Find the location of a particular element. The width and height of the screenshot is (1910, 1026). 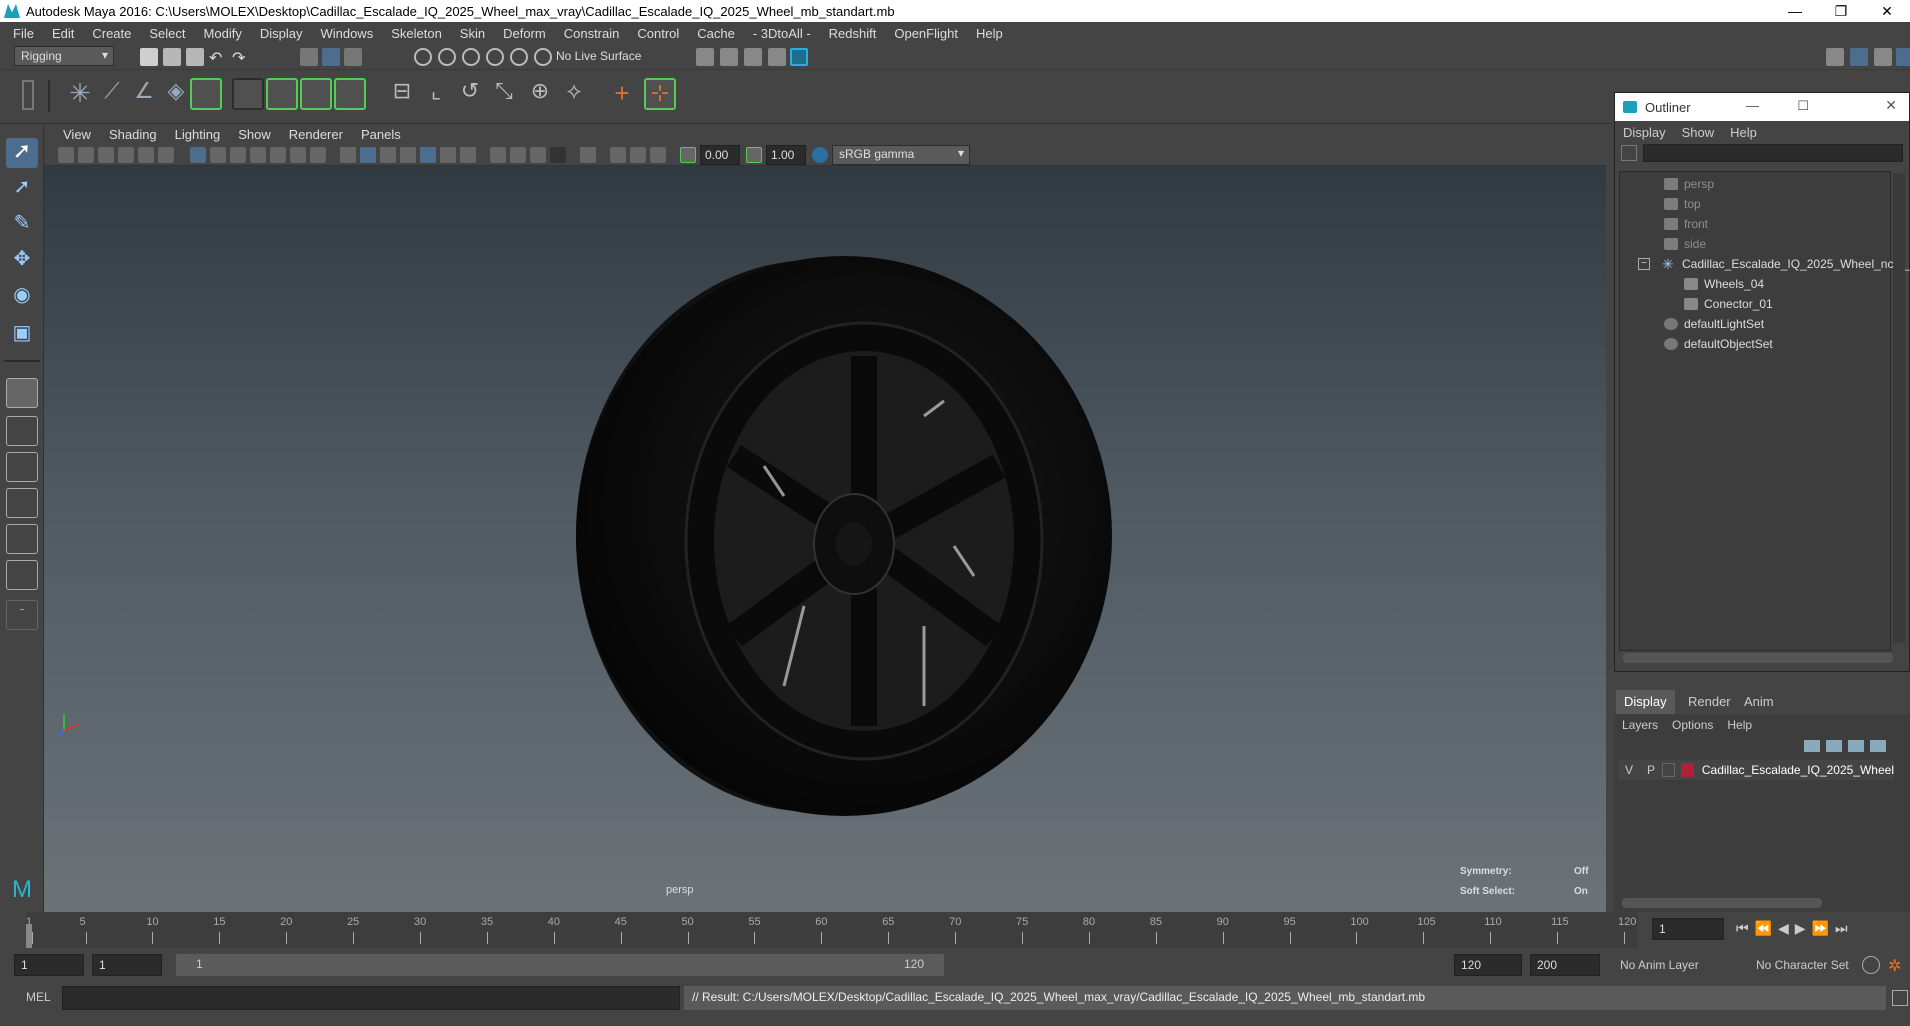

xray-icon is located at coordinates (588, 155).